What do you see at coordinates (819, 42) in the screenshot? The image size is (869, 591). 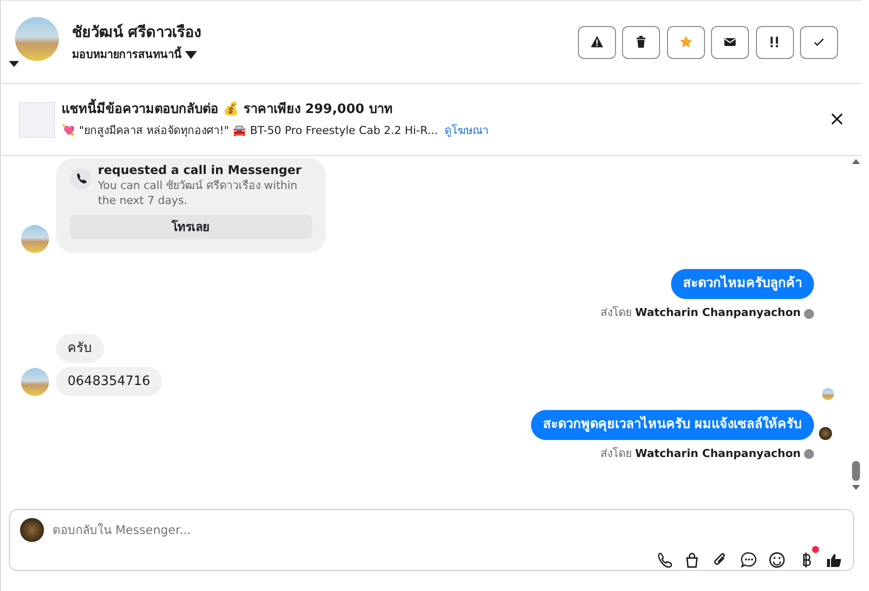 I see `check-button` at bounding box center [819, 42].